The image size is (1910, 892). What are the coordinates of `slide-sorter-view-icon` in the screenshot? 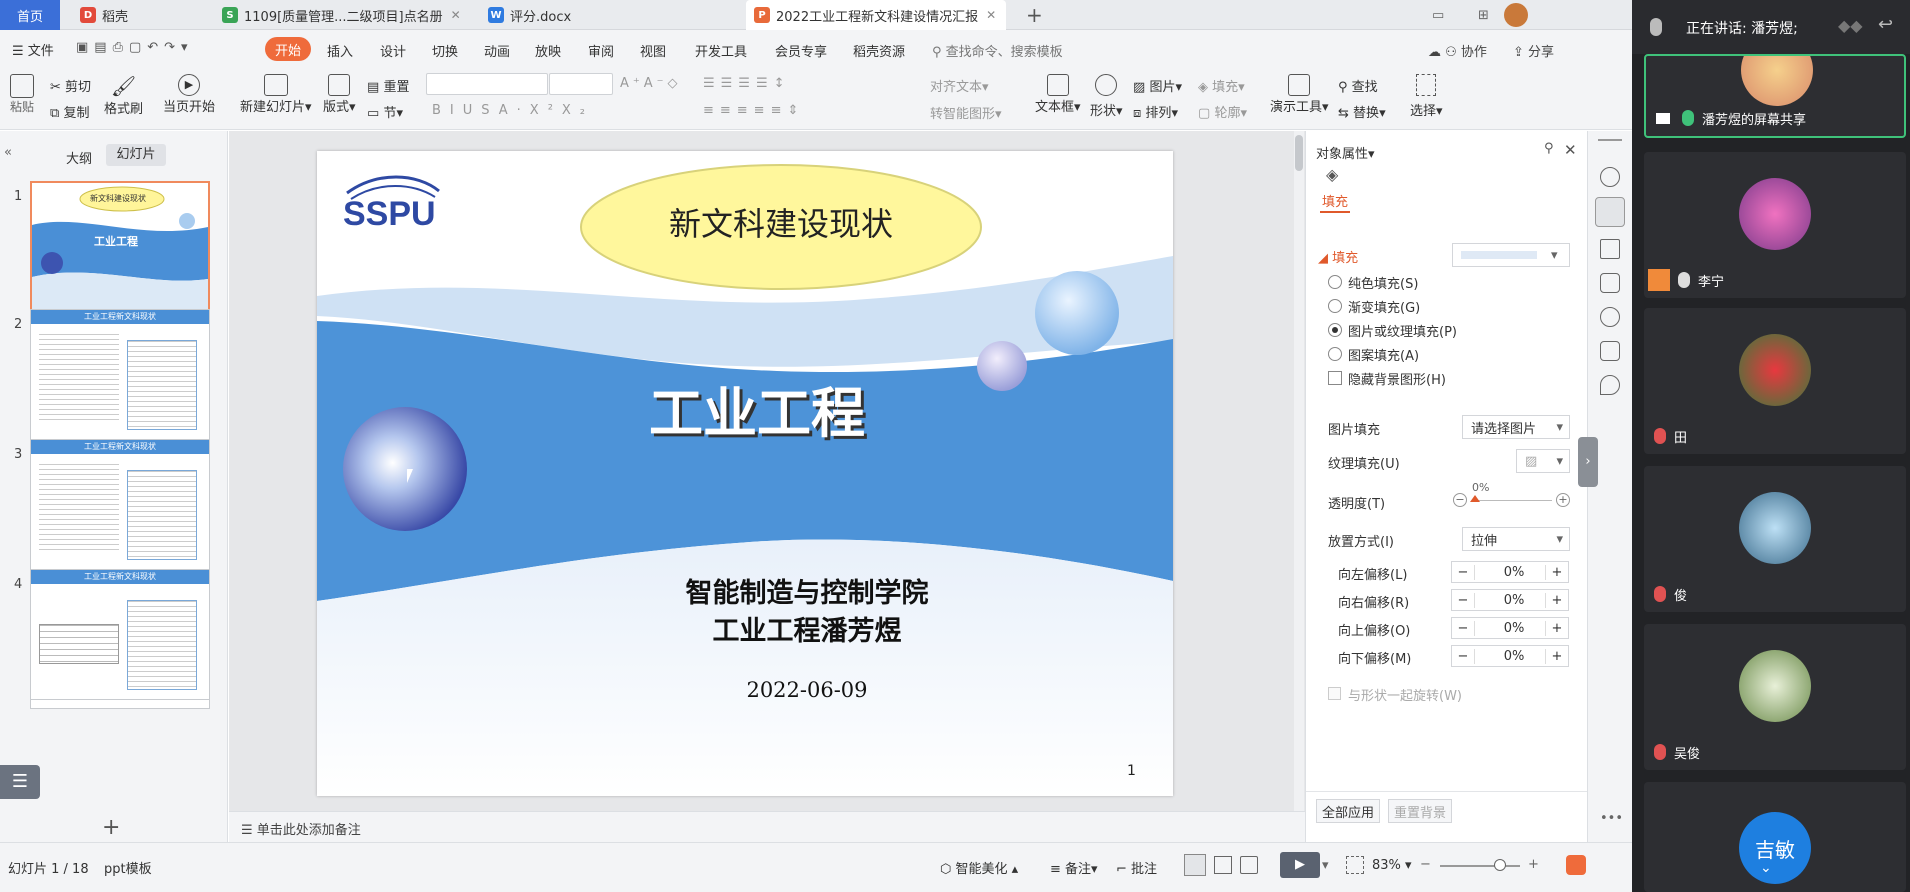 It's located at (1223, 865).